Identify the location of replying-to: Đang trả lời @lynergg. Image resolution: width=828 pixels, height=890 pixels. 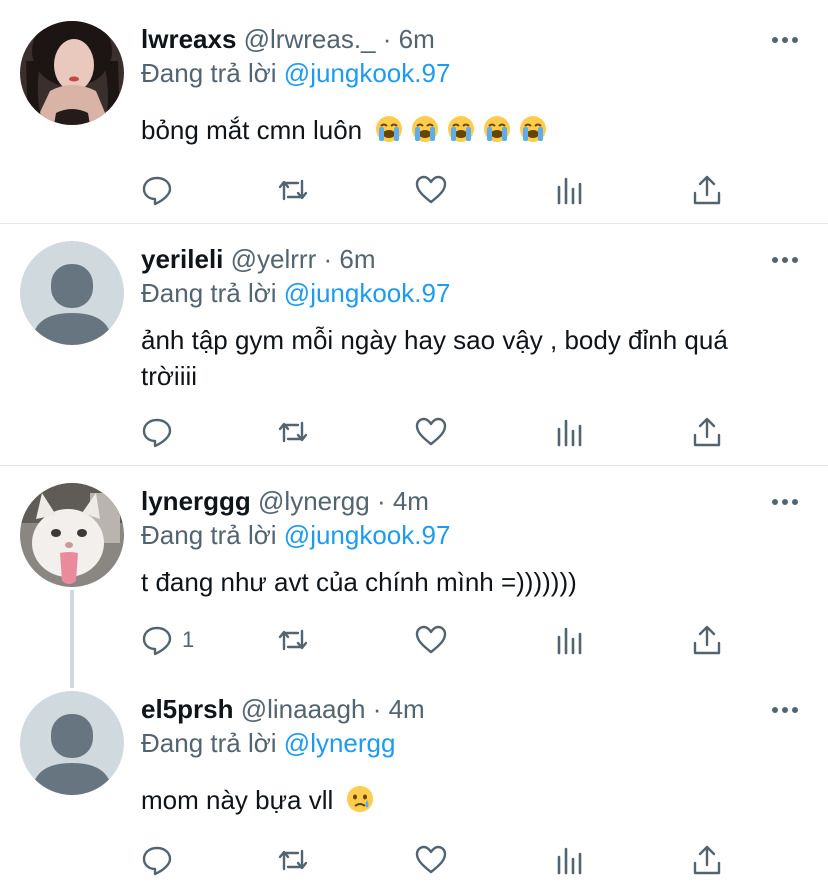
(268, 743).